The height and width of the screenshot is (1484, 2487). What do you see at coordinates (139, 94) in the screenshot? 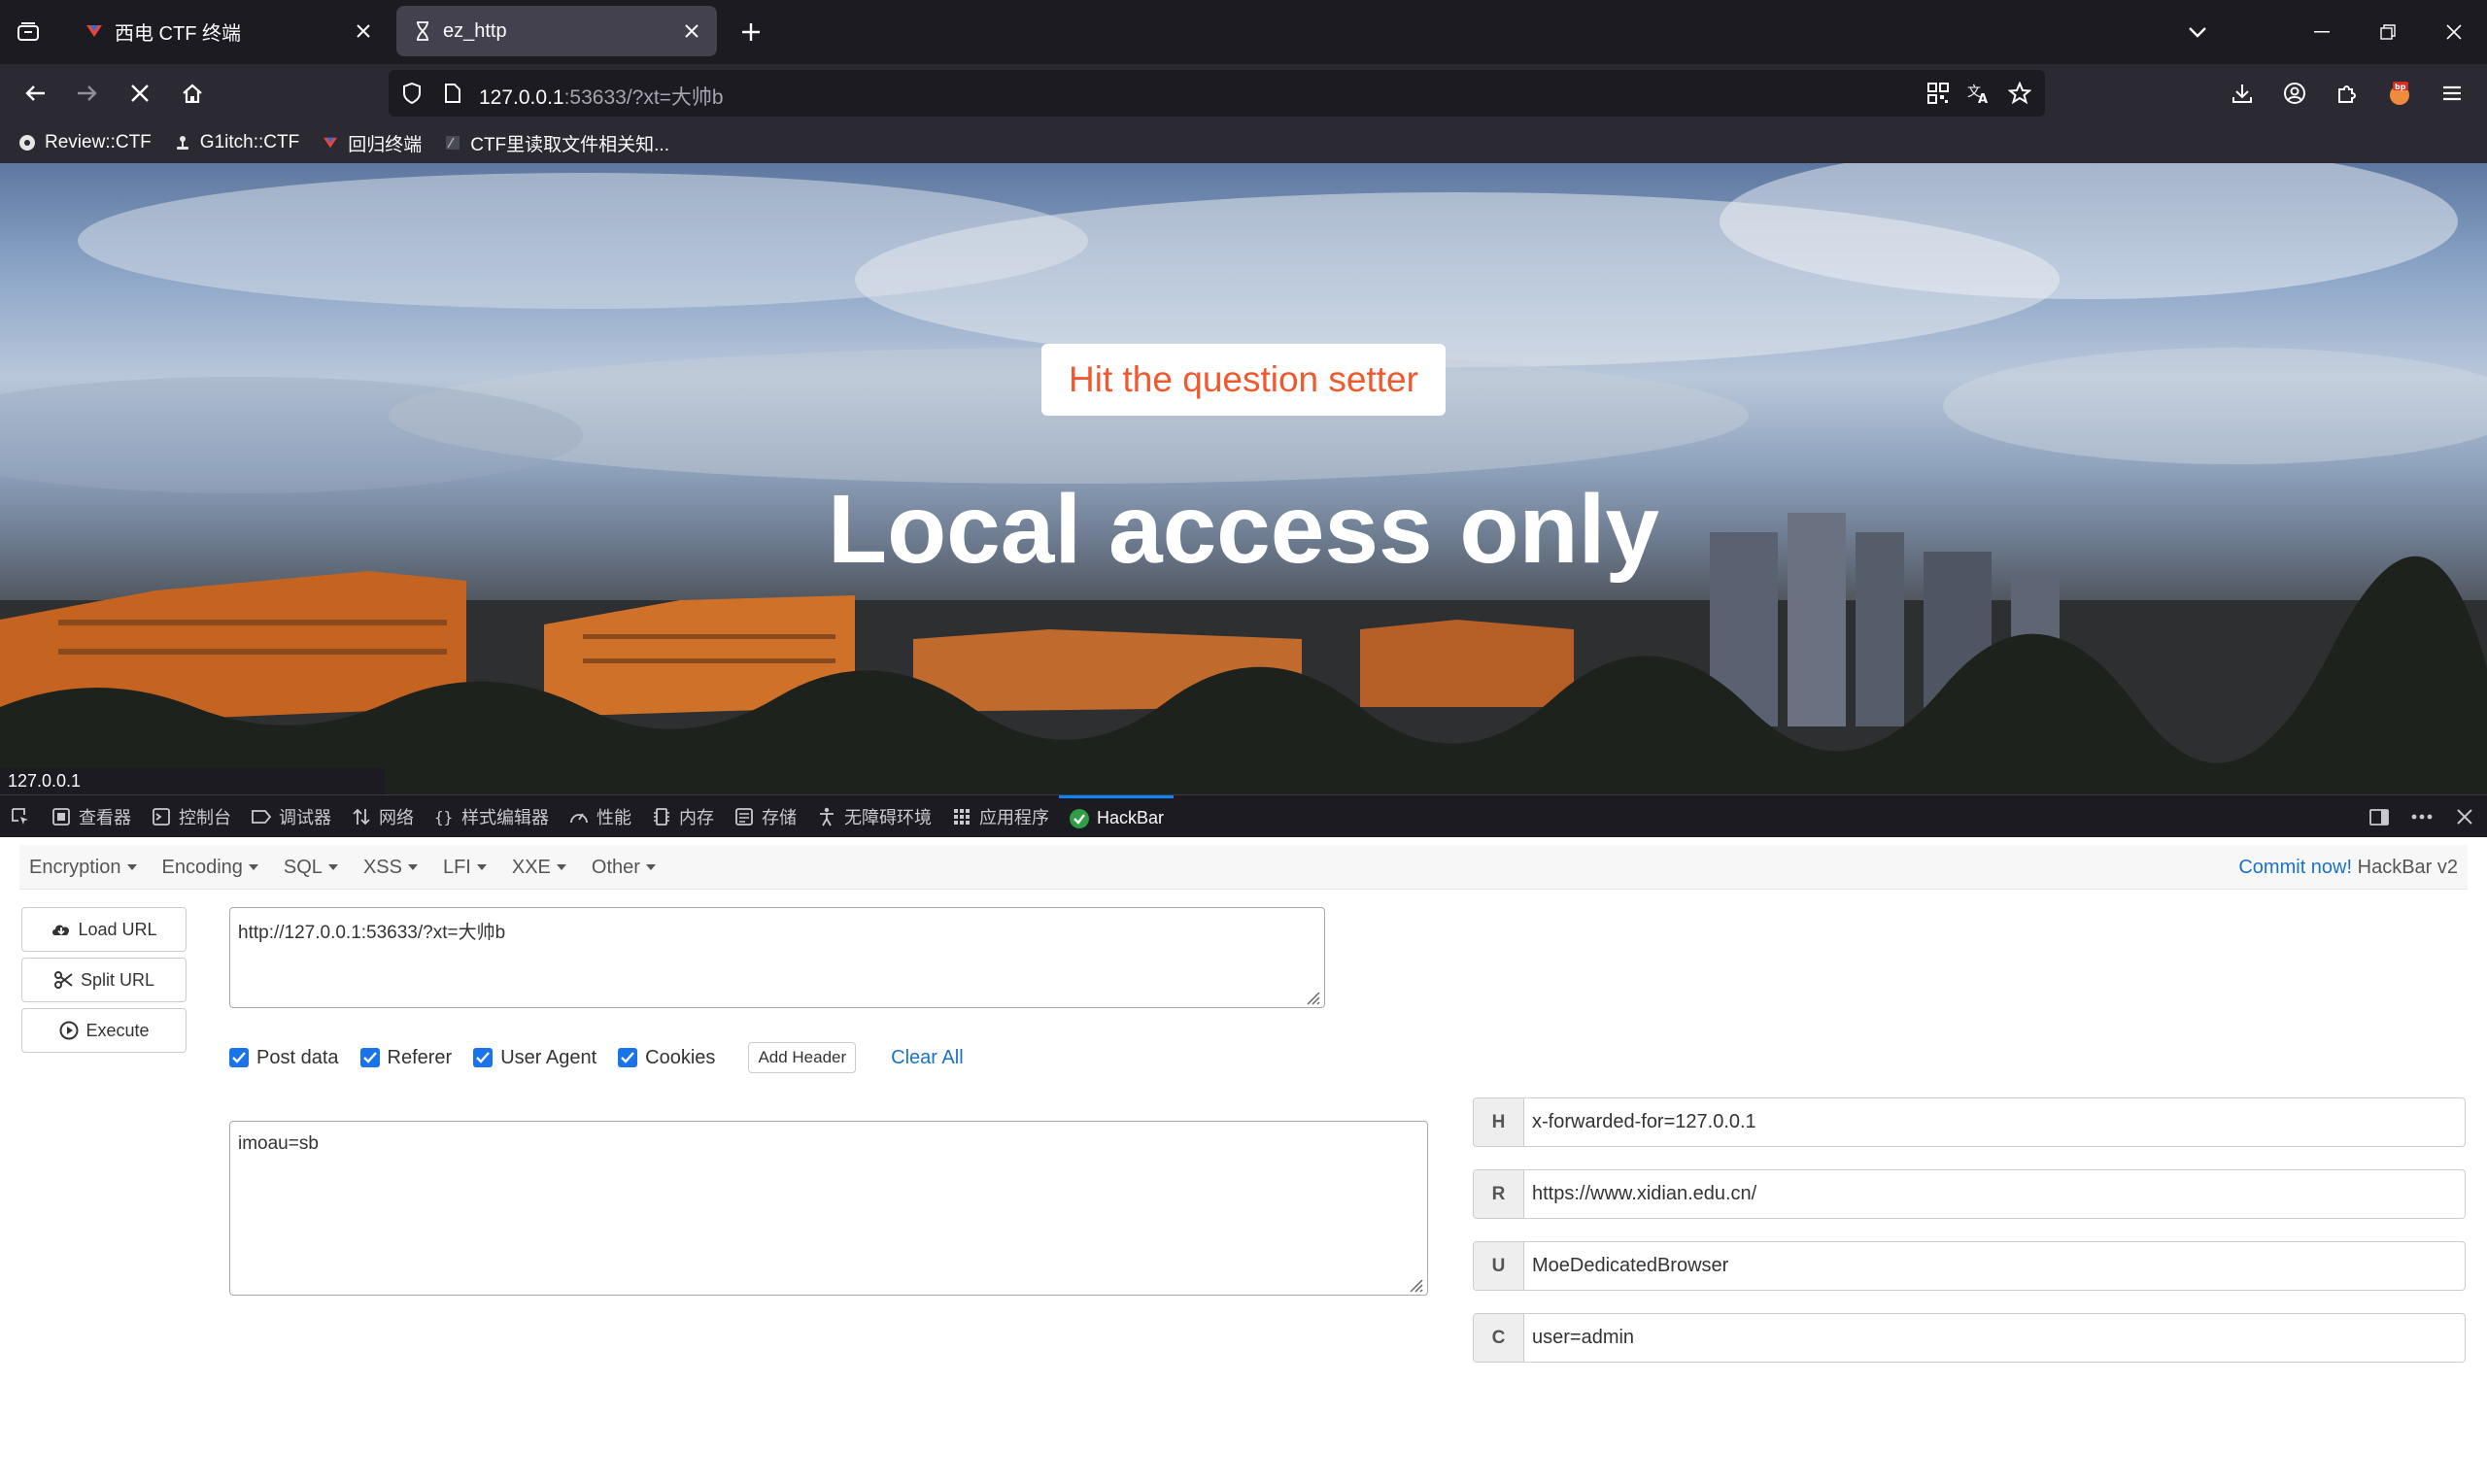
I see `stop-loading-icon` at bounding box center [139, 94].